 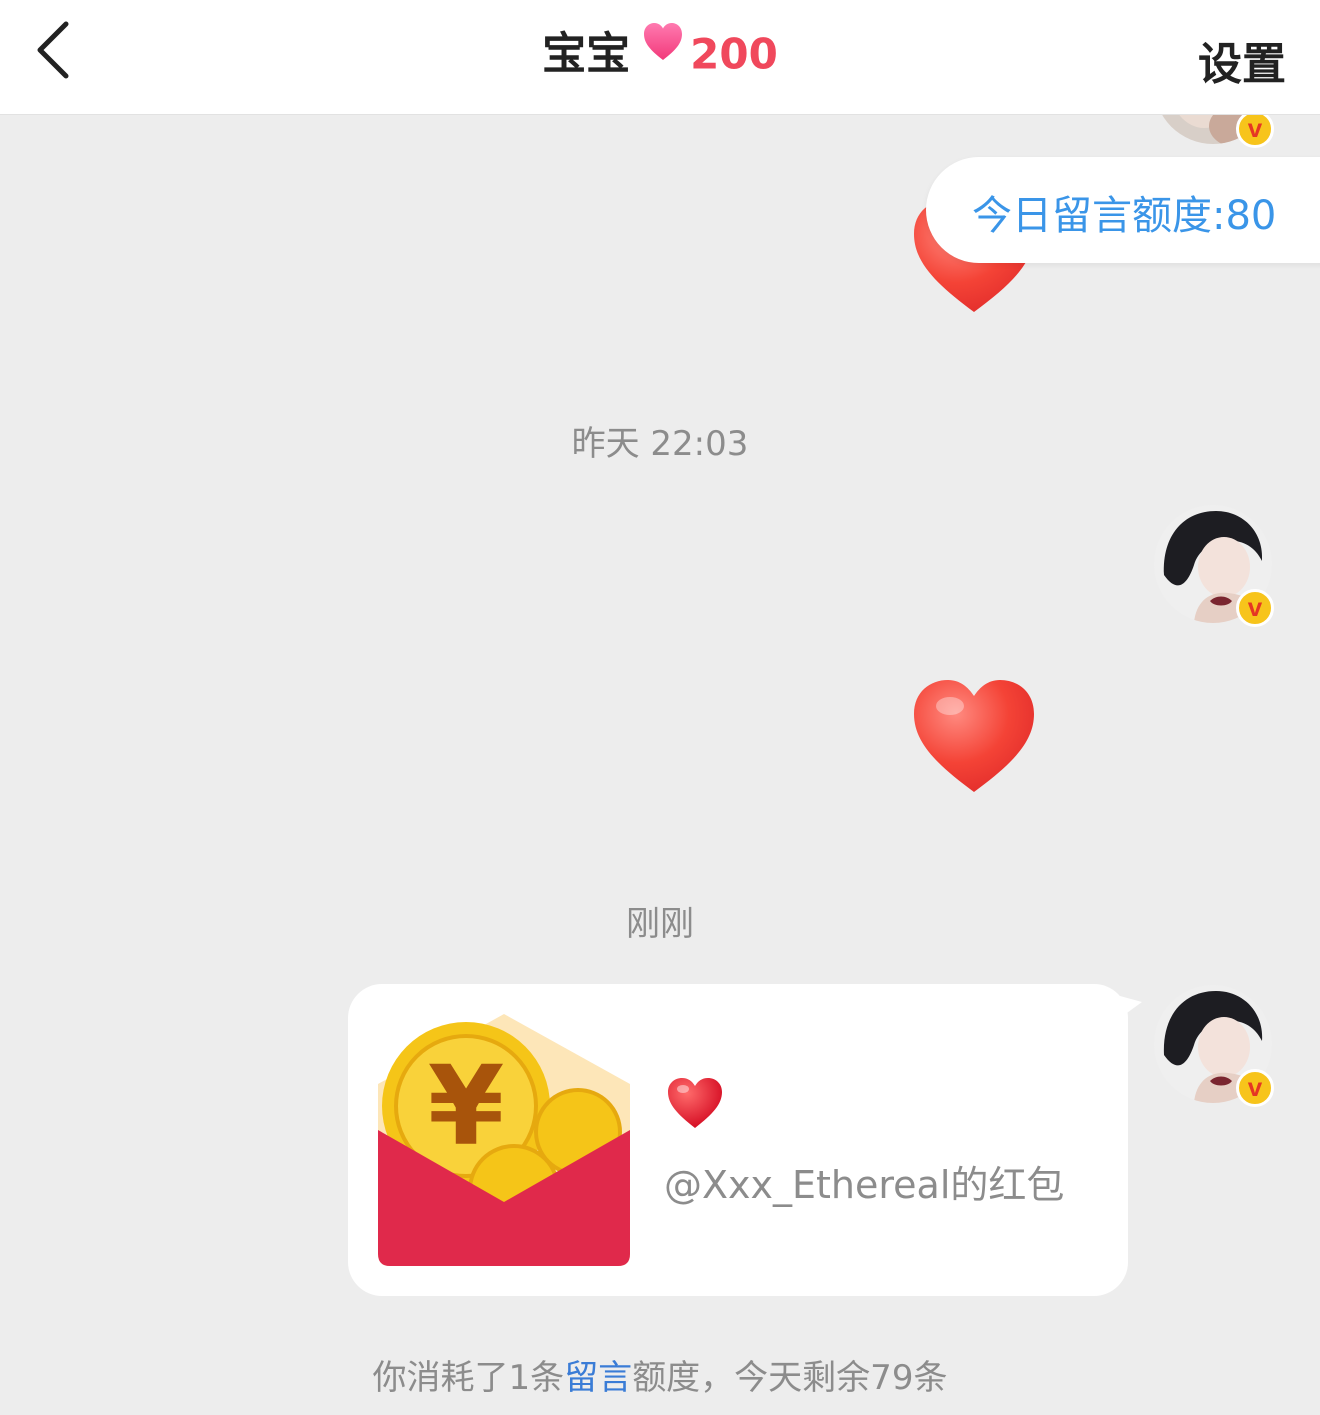 I want to click on heart-sticker-icon, so click(x=974, y=737).